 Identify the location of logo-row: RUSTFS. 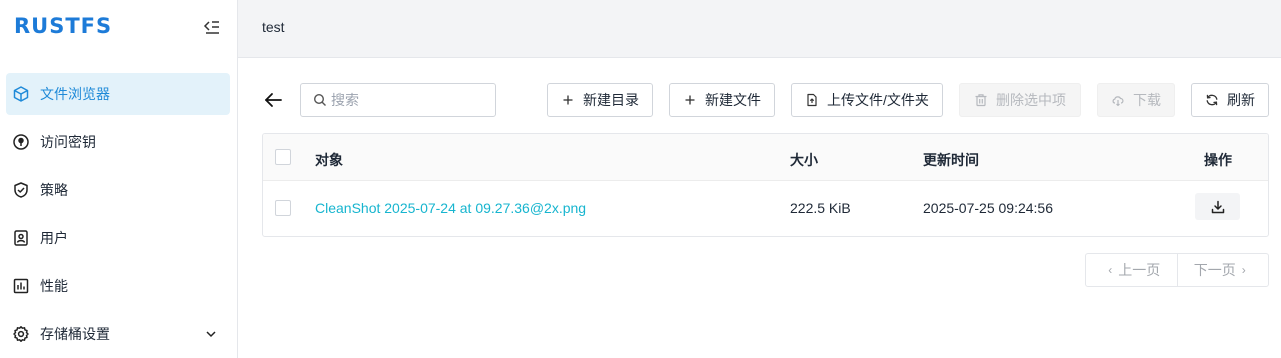
(118, 29).